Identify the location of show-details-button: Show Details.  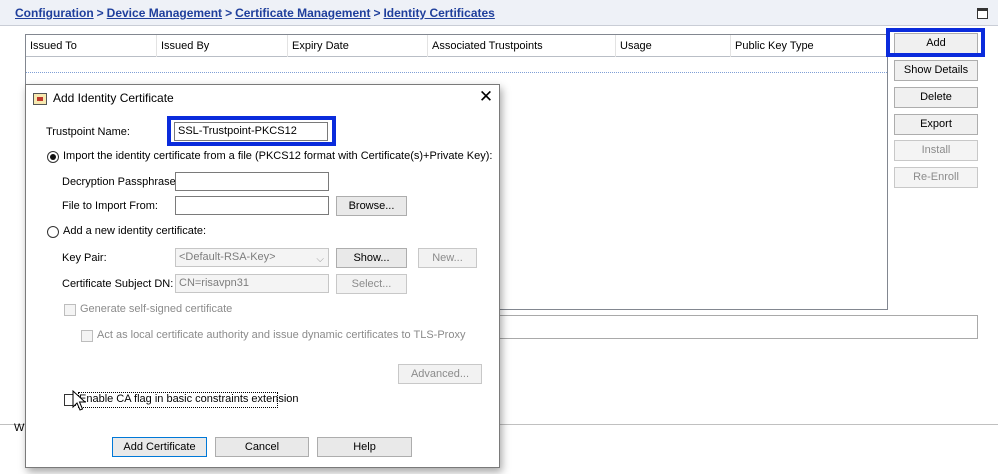
(936, 70).